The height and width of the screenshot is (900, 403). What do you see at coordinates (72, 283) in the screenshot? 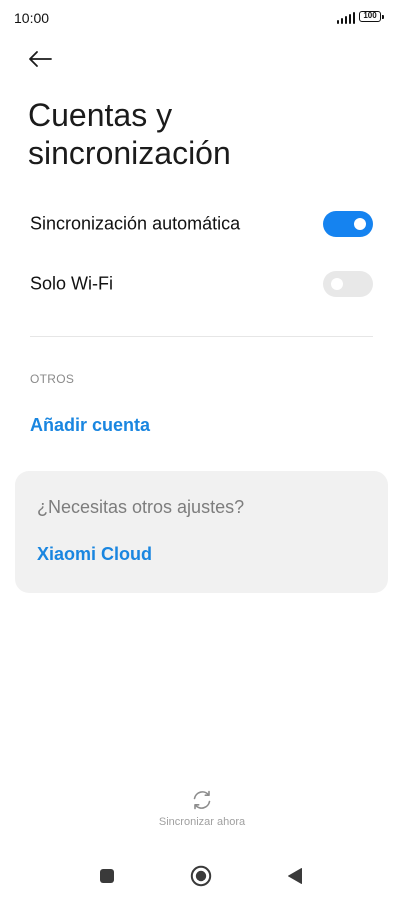
I see `wifi-only-label: Solo Wi-Fi` at bounding box center [72, 283].